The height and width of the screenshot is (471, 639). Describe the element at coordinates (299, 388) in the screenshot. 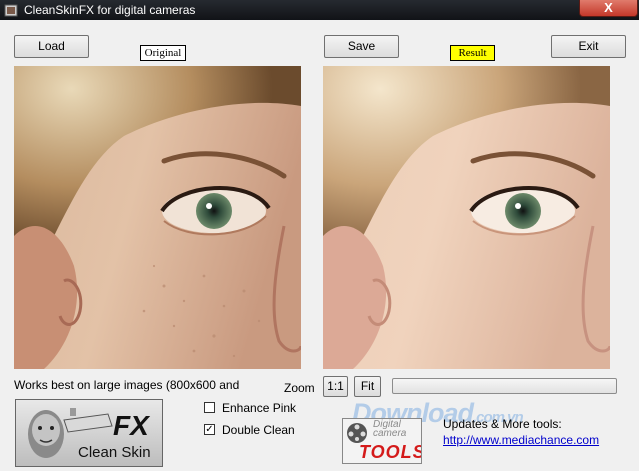

I see `zoom-label: Zoom` at that location.